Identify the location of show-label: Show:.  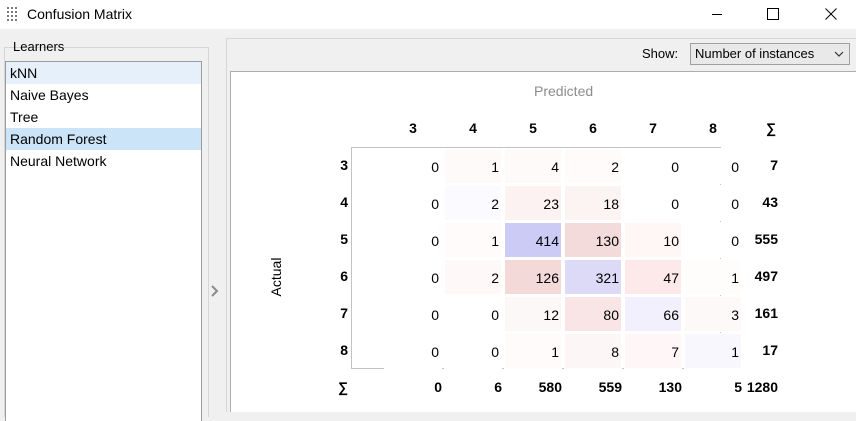
(660, 53).